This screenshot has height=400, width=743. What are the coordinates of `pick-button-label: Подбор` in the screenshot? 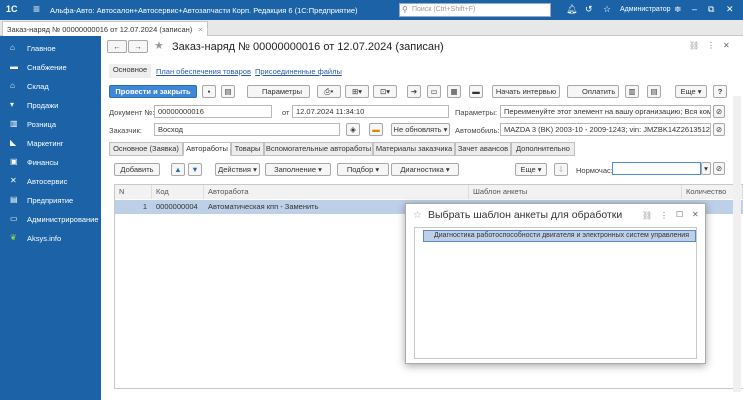 It's located at (360, 169).